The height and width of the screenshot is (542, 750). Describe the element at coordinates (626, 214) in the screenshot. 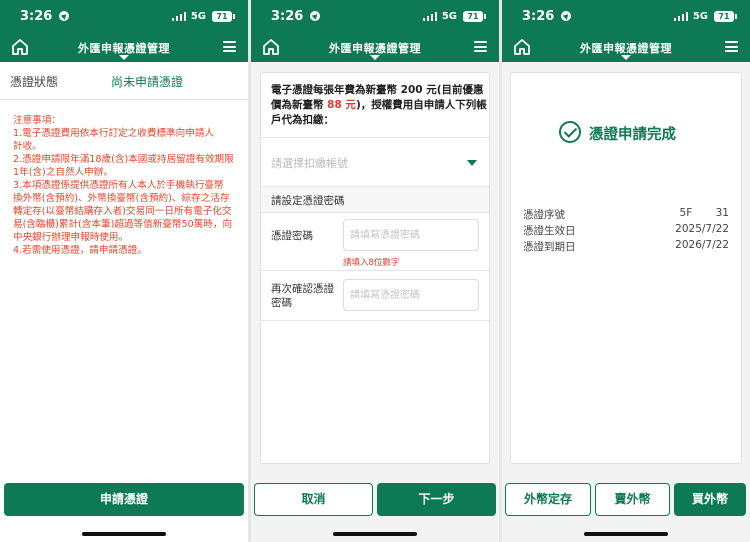

I see `cert-serial-row: 憑證序號 5F 31` at that location.